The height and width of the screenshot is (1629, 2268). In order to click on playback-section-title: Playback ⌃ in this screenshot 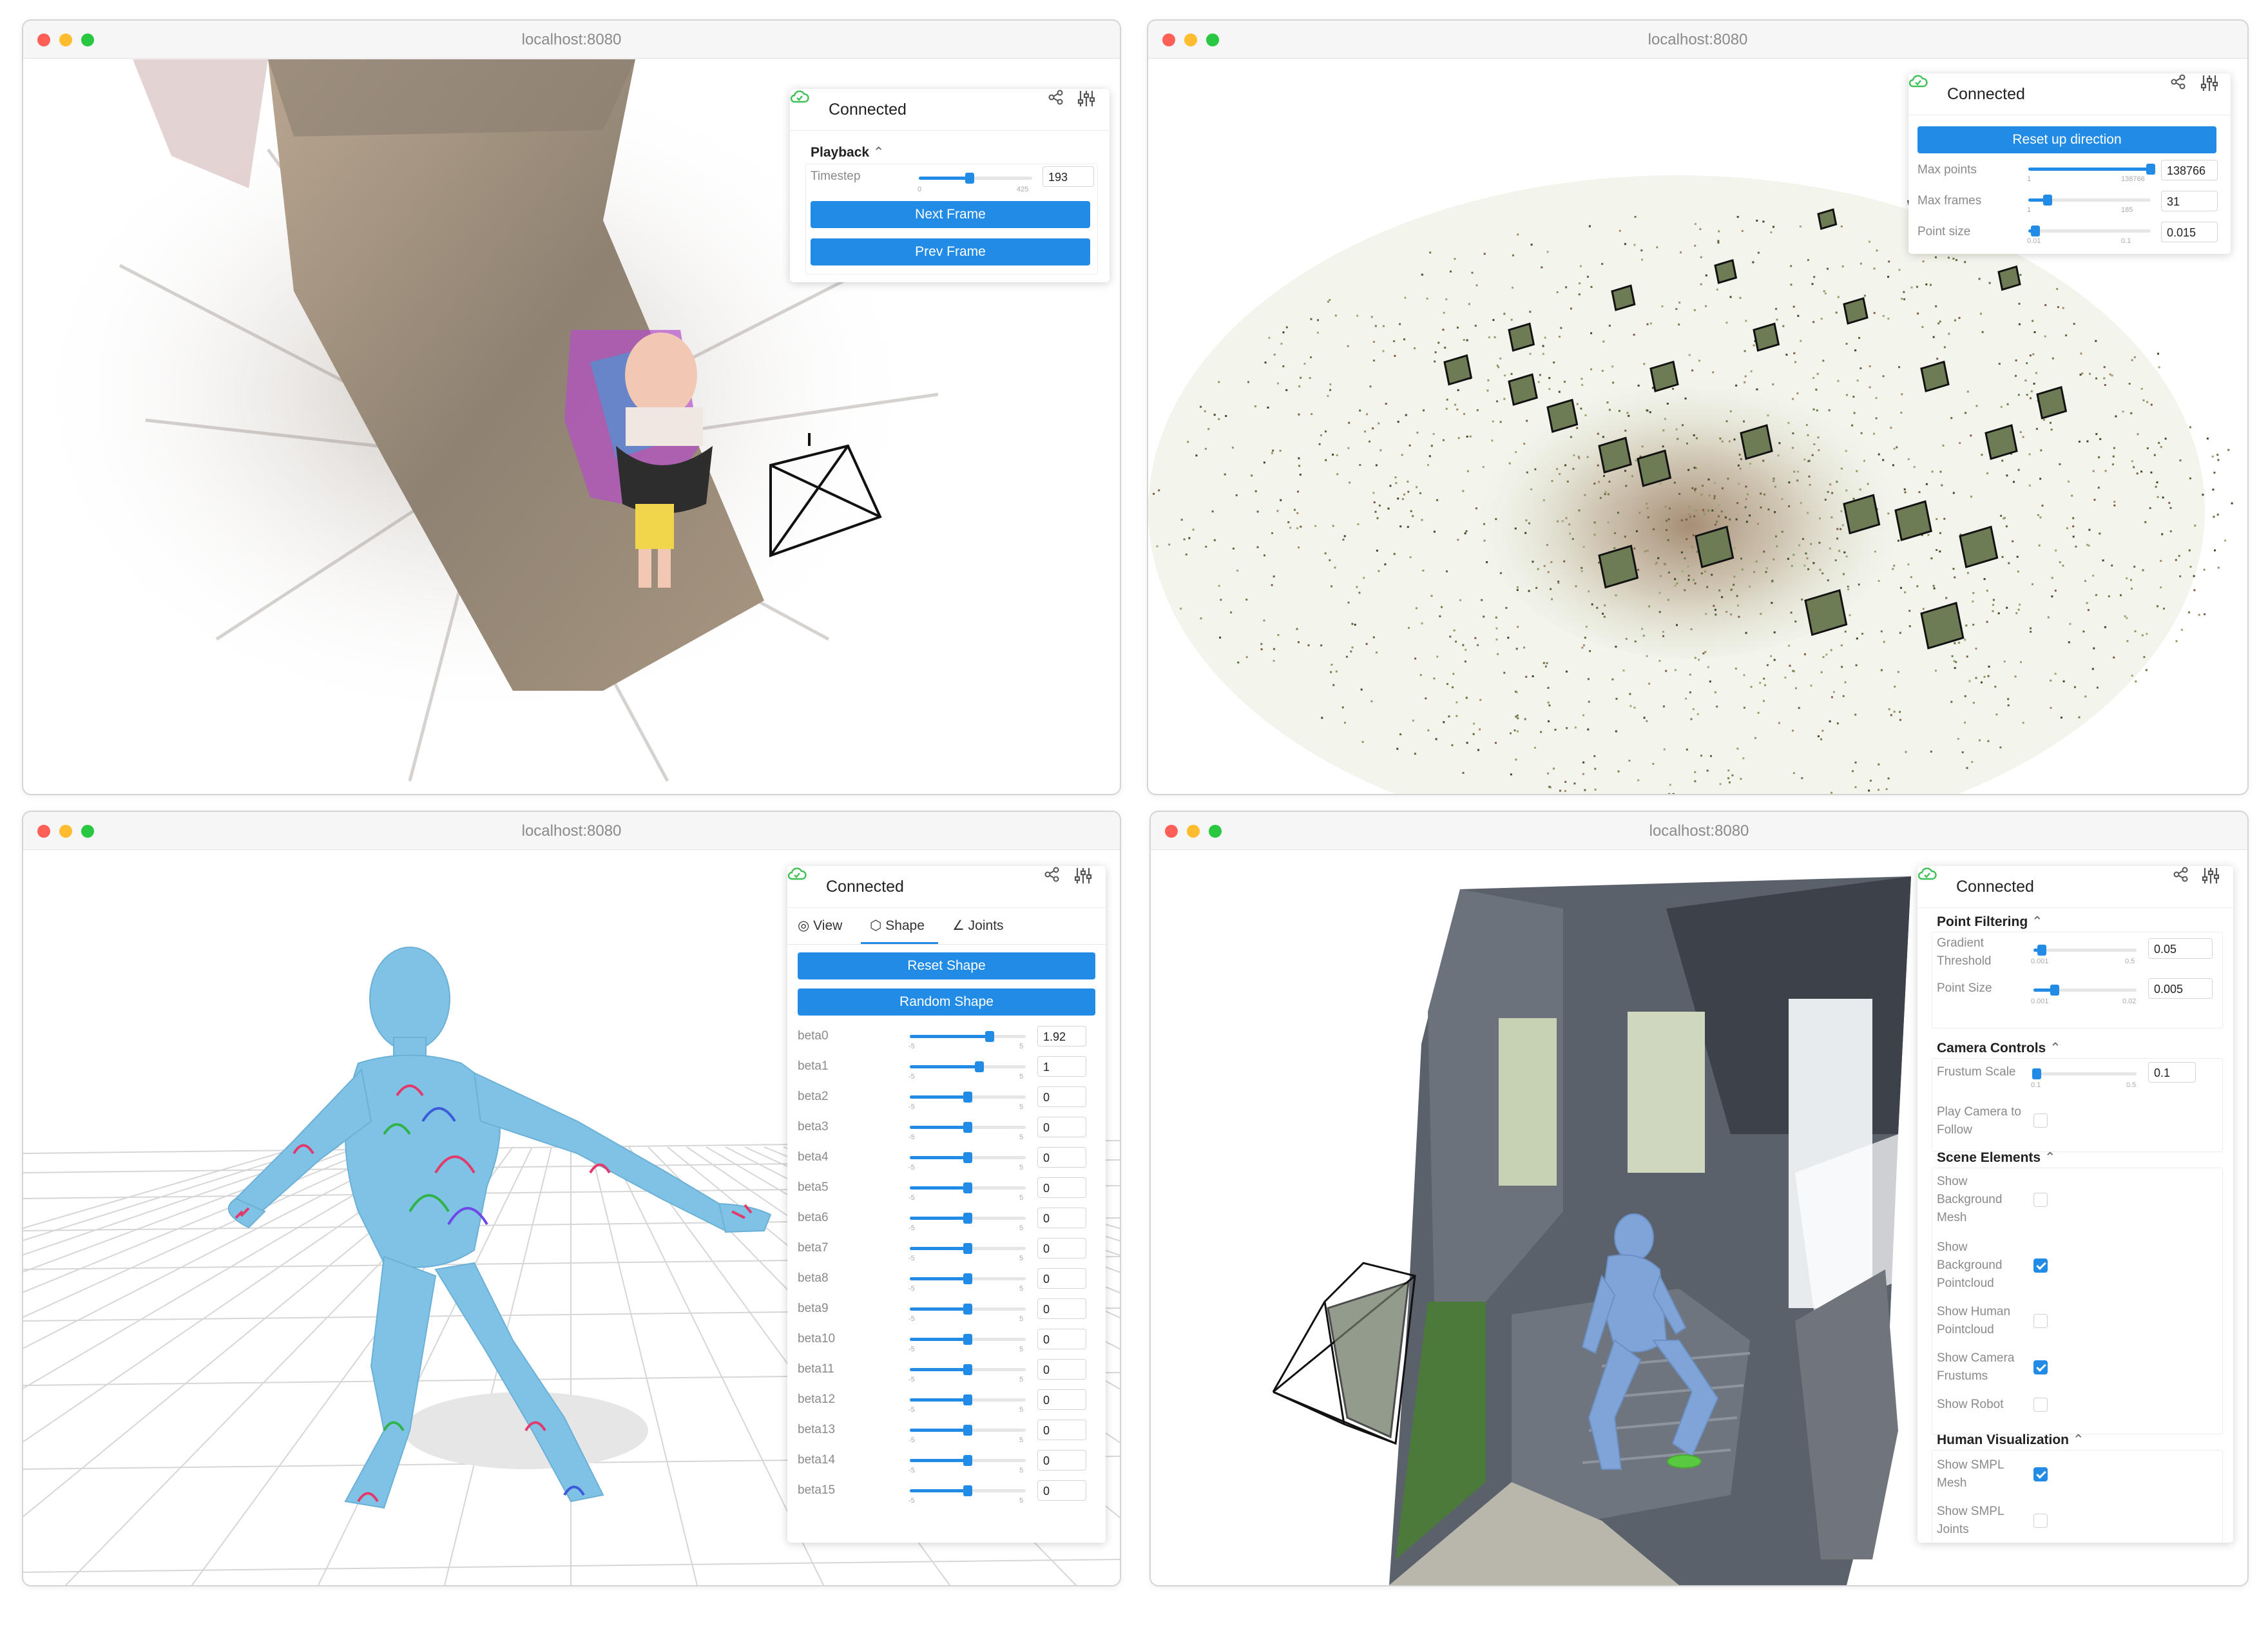, I will do `click(848, 152)`.